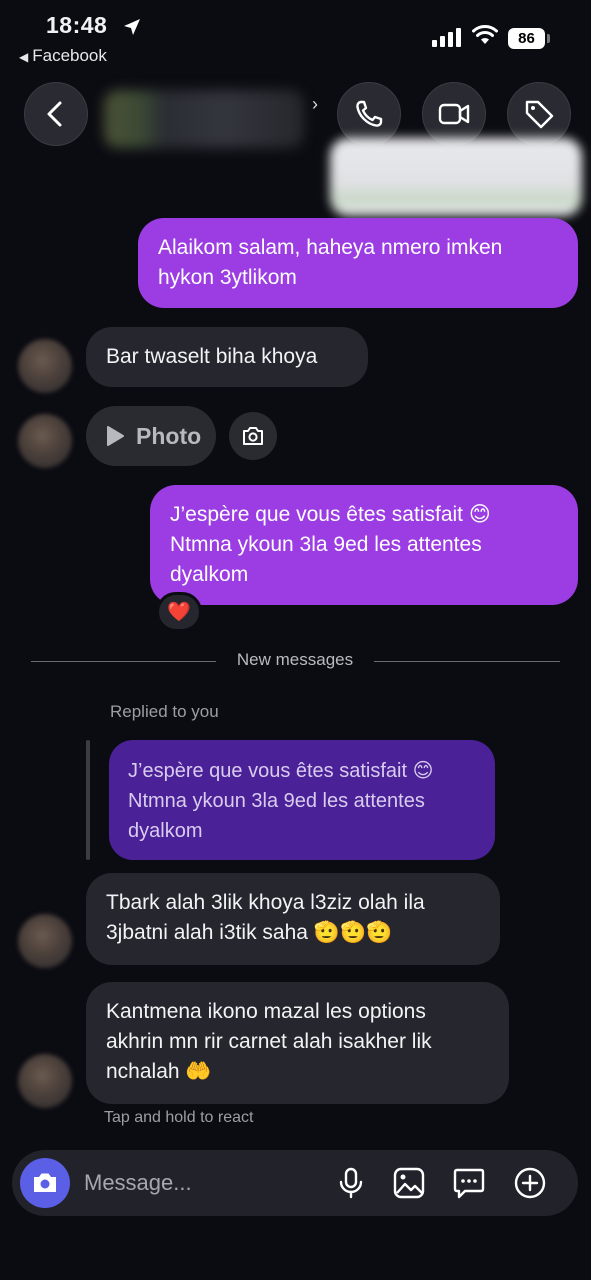 This screenshot has width=591, height=1280. What do you see at coordinates (227, 277) in the screenshot?
I see `message-line: hykon 3ytlikom` at bounding box center [227, 277].